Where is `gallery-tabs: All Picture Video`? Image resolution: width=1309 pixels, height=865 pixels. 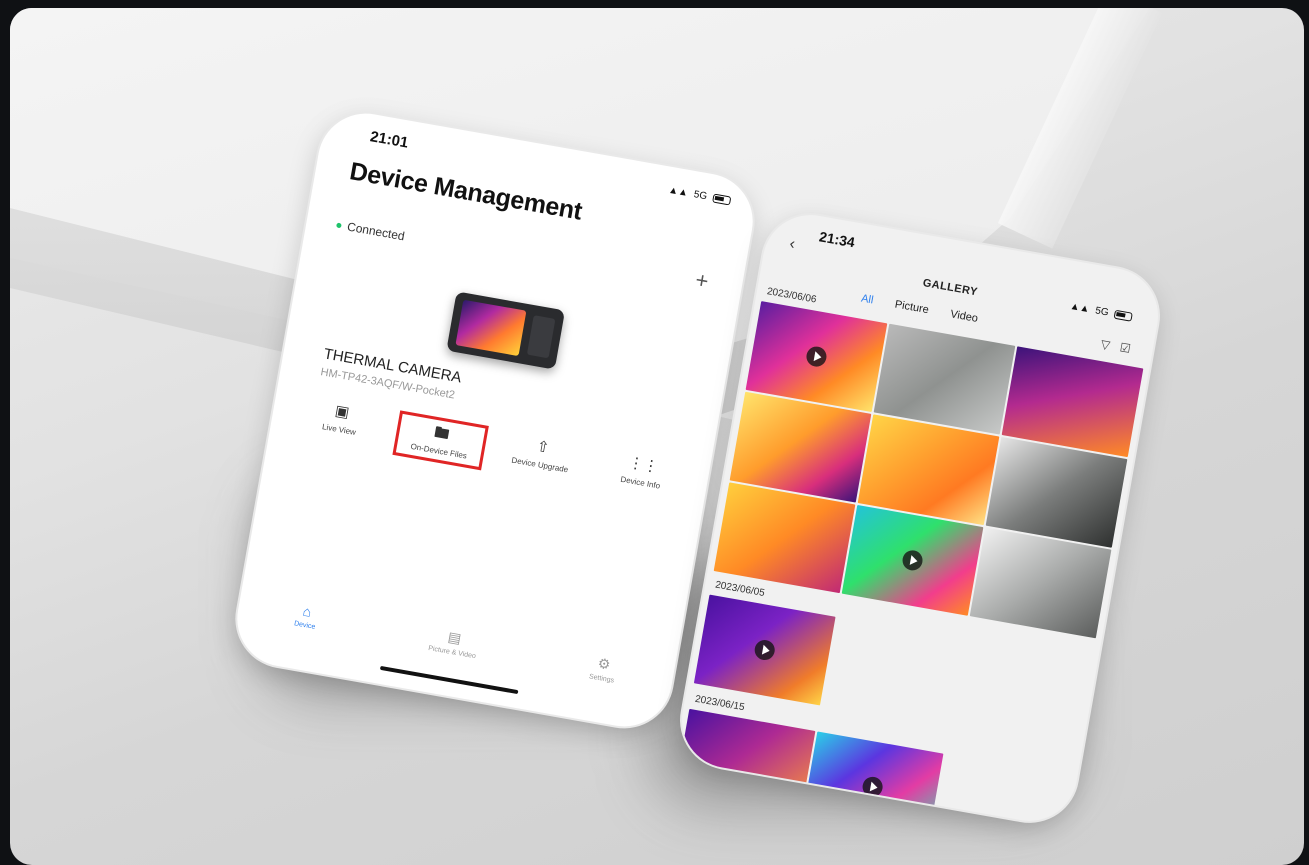 gallery-tabs: All Picture Video is located at coordinates (919, 309).